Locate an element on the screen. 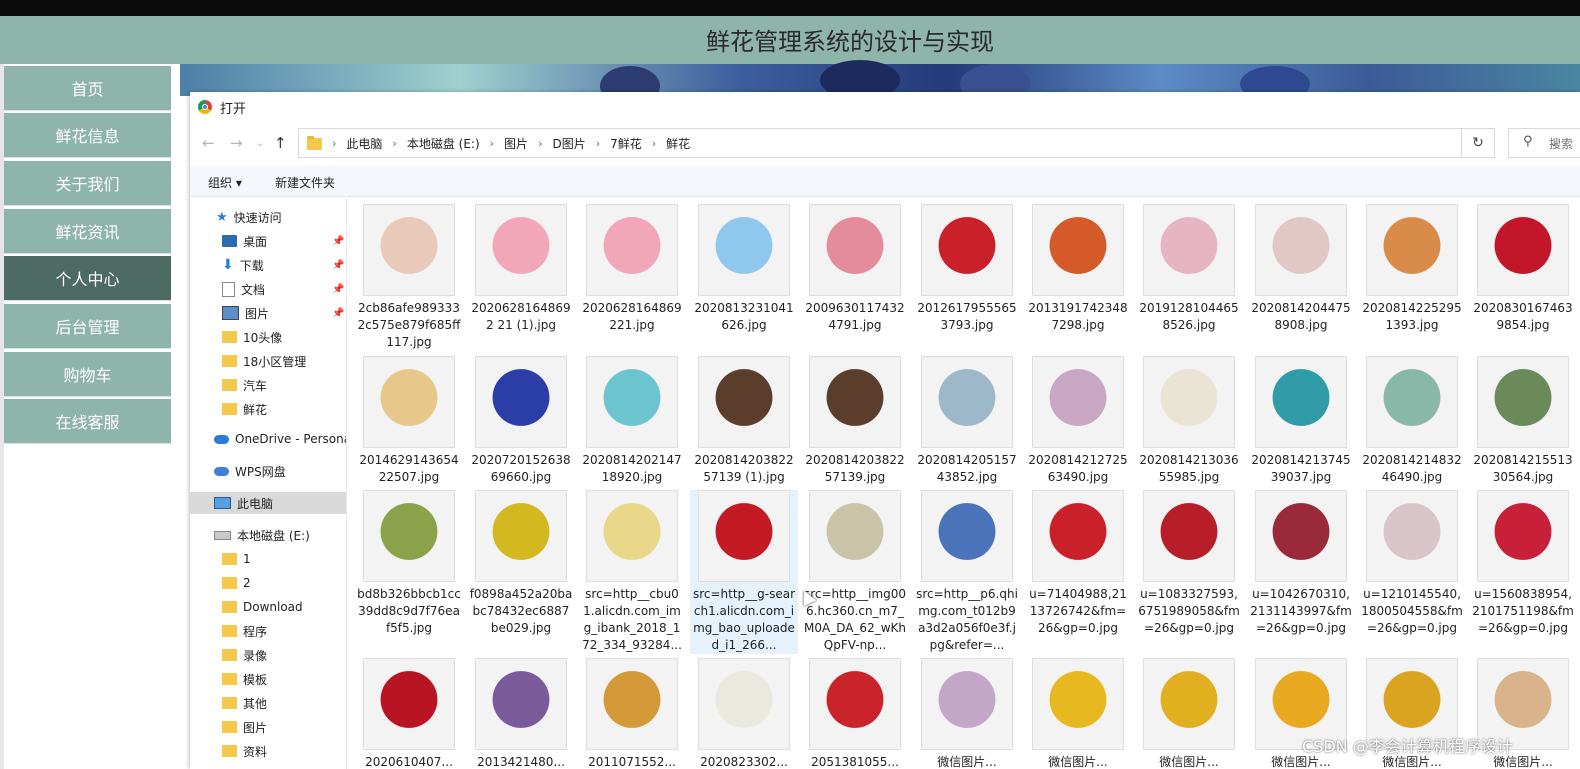  file-item: bd8b326bbcb1cc39dd8c9d7f76eaf5f5.jpg is located at coordinates (409, 563).